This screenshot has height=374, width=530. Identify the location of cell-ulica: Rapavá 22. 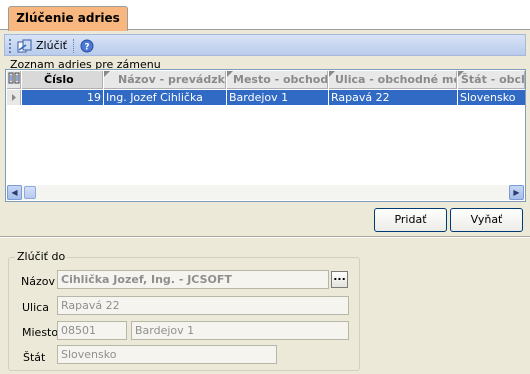
(393, 97).